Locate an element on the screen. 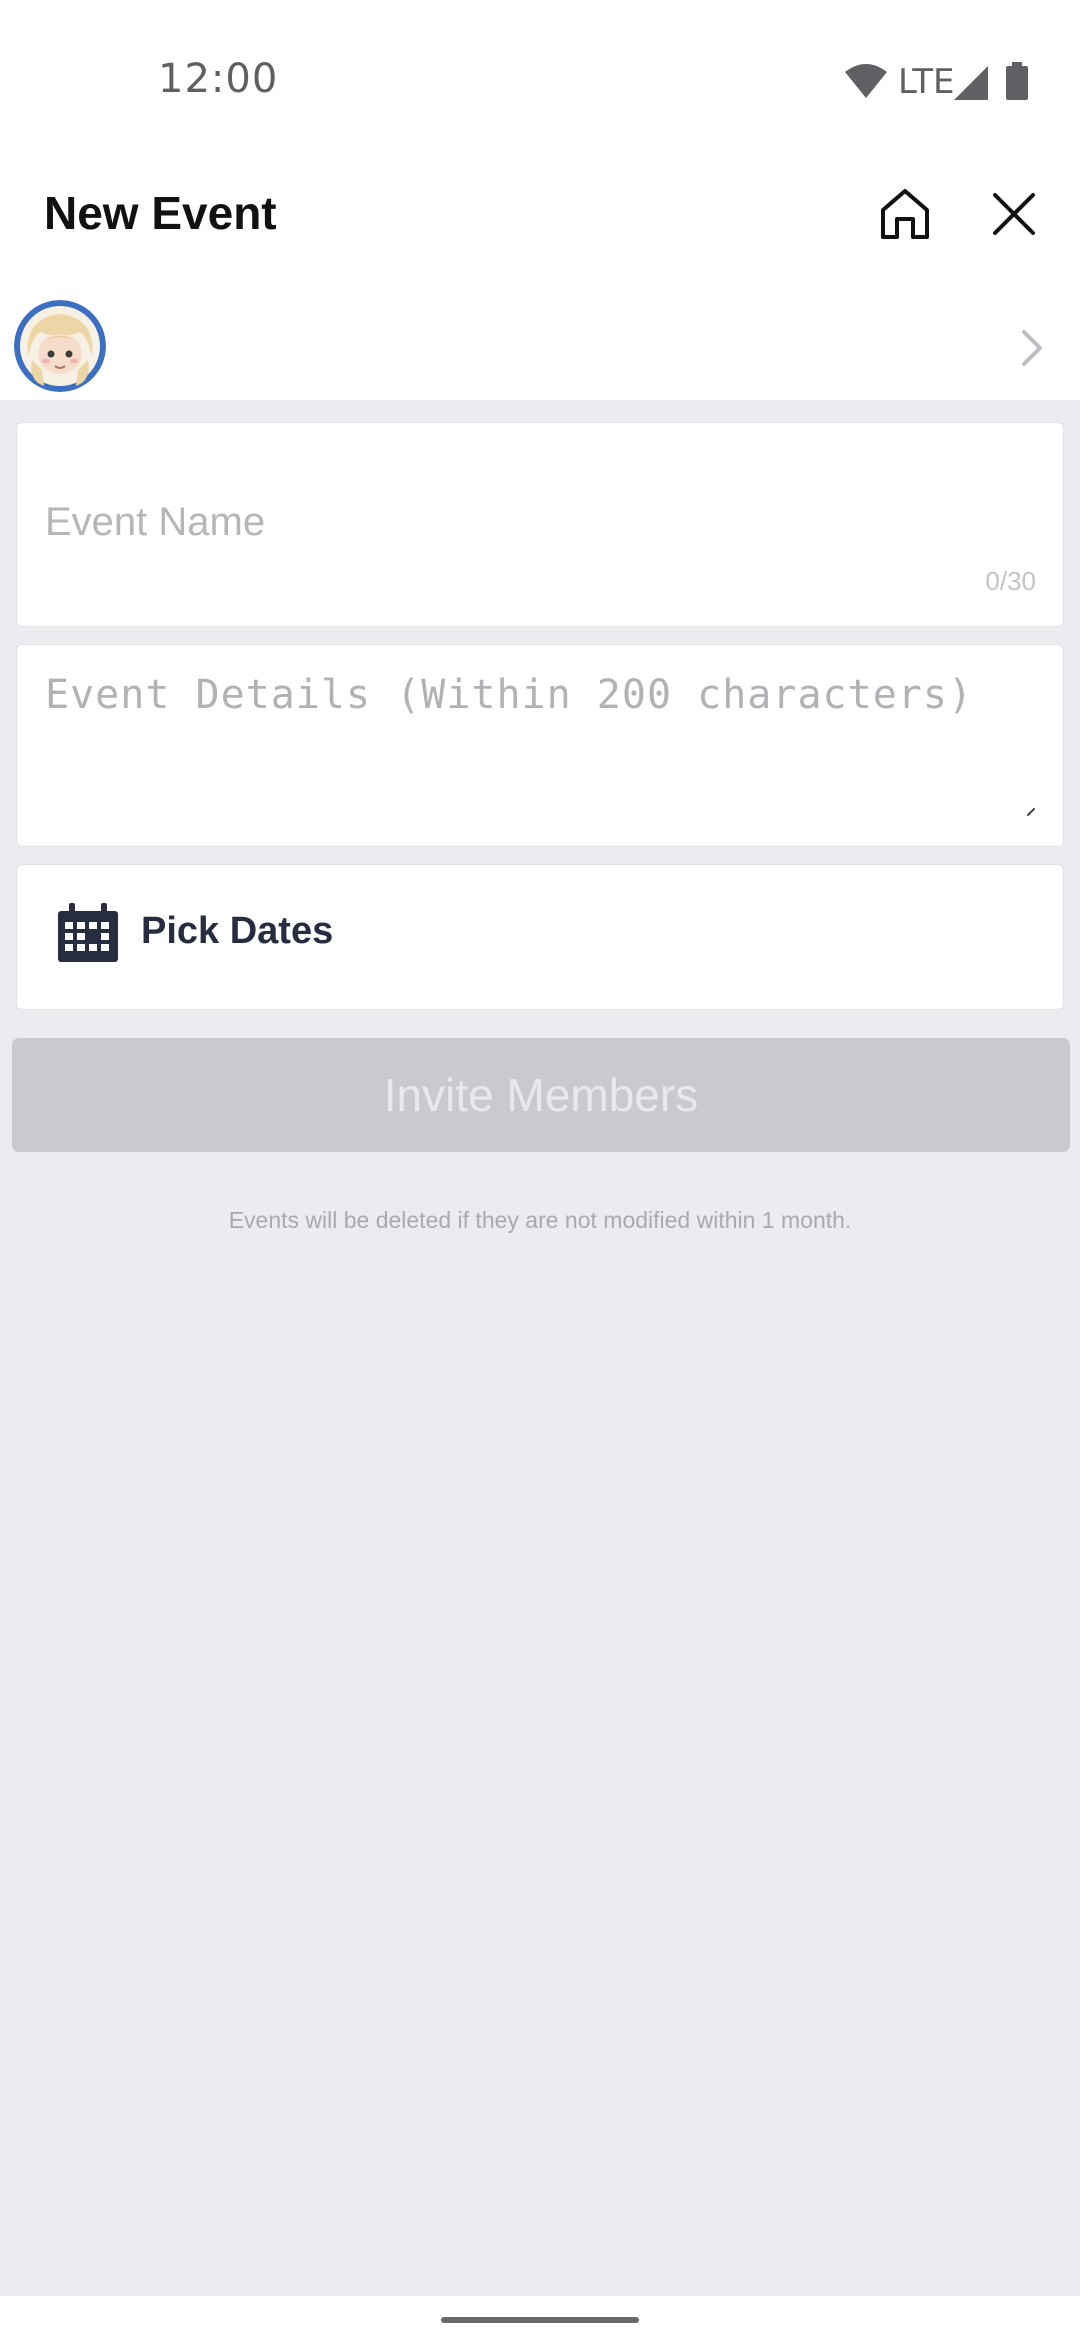 Image resolution: width=1080 pixels, height=2340 pixels. close-icon is located at coordinates (1014, 214).